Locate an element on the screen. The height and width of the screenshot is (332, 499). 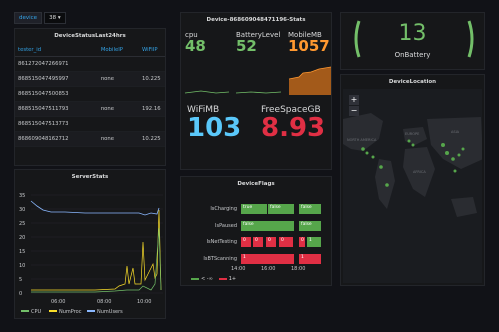
legend-swatch-red is located at coordinates (222, 279).